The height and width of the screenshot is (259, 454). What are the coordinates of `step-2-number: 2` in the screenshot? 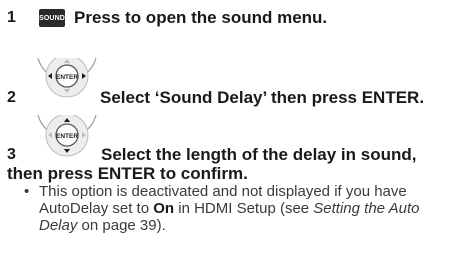 It's located at (11, 97).